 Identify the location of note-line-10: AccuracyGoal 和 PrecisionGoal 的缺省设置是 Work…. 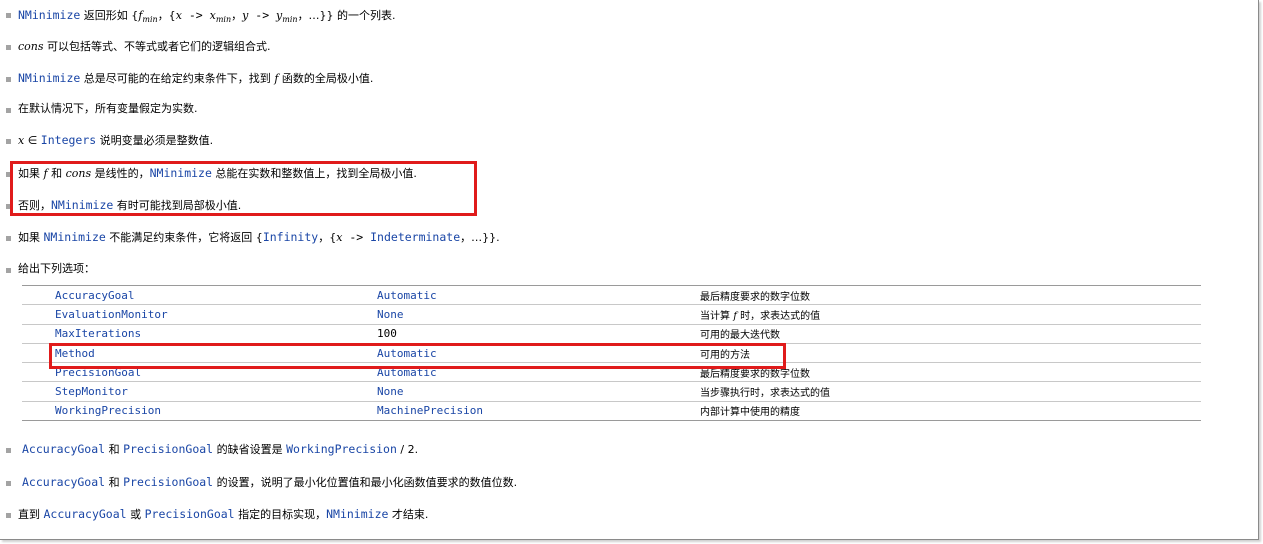
(220, 449).